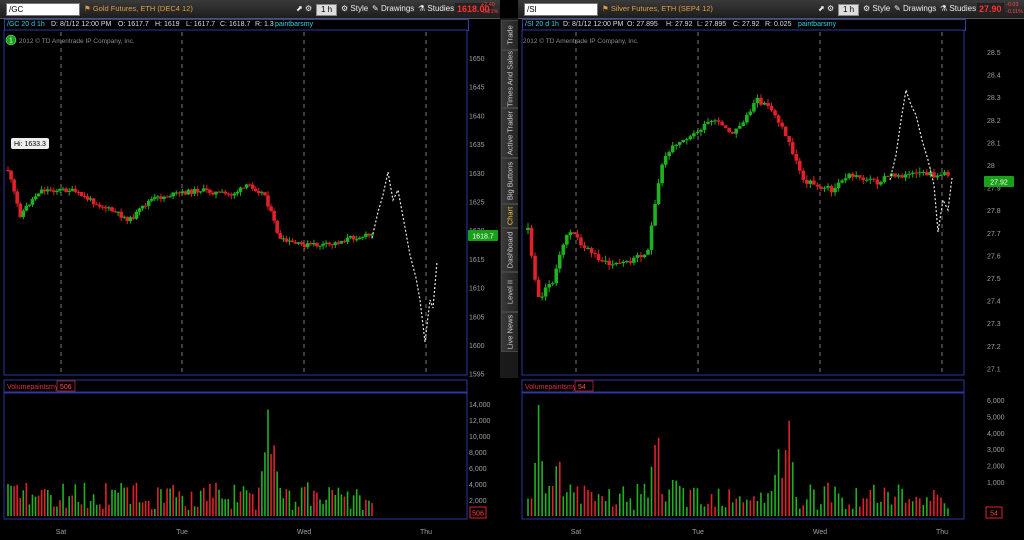  I want to click on price-axis-label: 28, so click(991, 166).